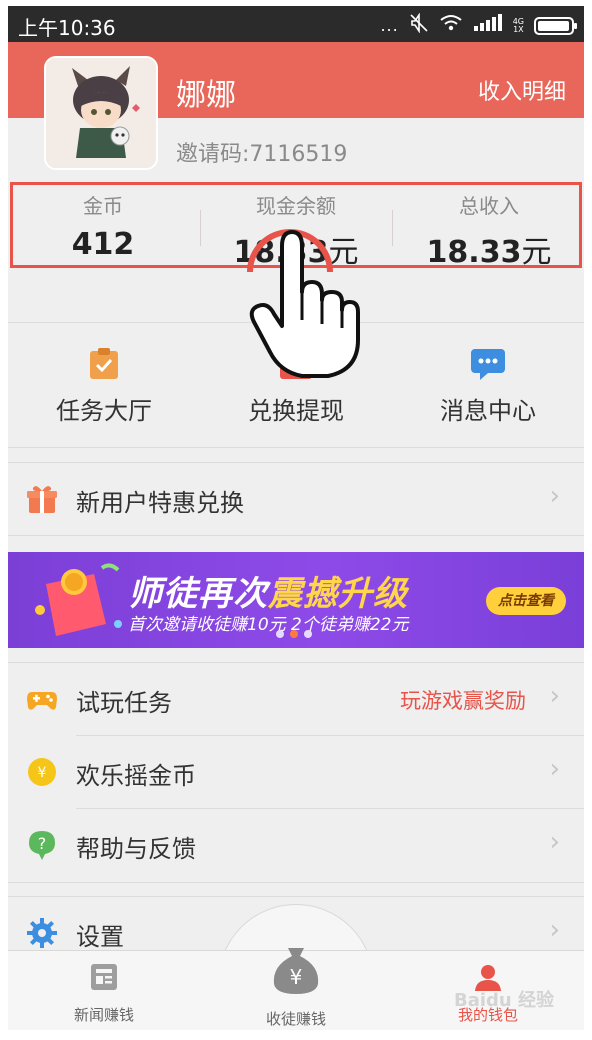 The width and height of the screenshot is (592, 1040). What do you see at coordinates (503, 1000) in the screenshot?
I see `watermark: Baidu 经验` at bounding box center [503, 1000].